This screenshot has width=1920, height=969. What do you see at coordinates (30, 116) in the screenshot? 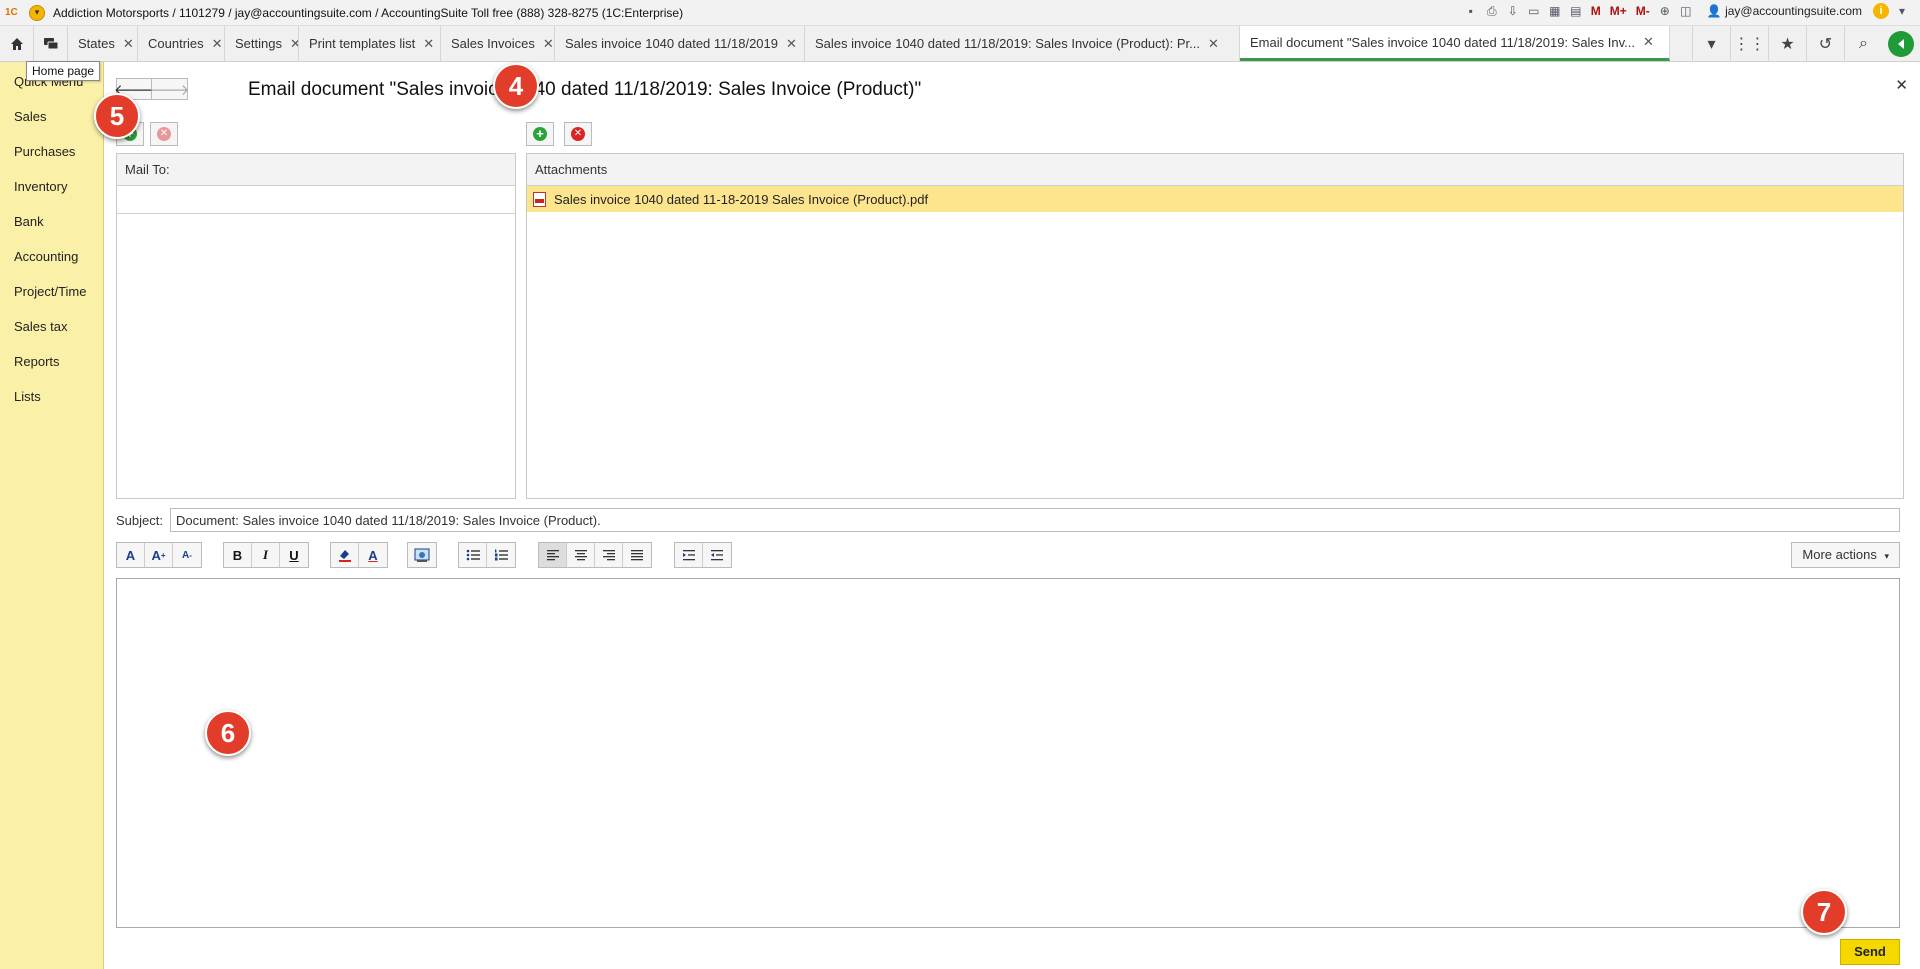
I see `sidebar-item-sales: Sales` at bounding box center [30, 116].